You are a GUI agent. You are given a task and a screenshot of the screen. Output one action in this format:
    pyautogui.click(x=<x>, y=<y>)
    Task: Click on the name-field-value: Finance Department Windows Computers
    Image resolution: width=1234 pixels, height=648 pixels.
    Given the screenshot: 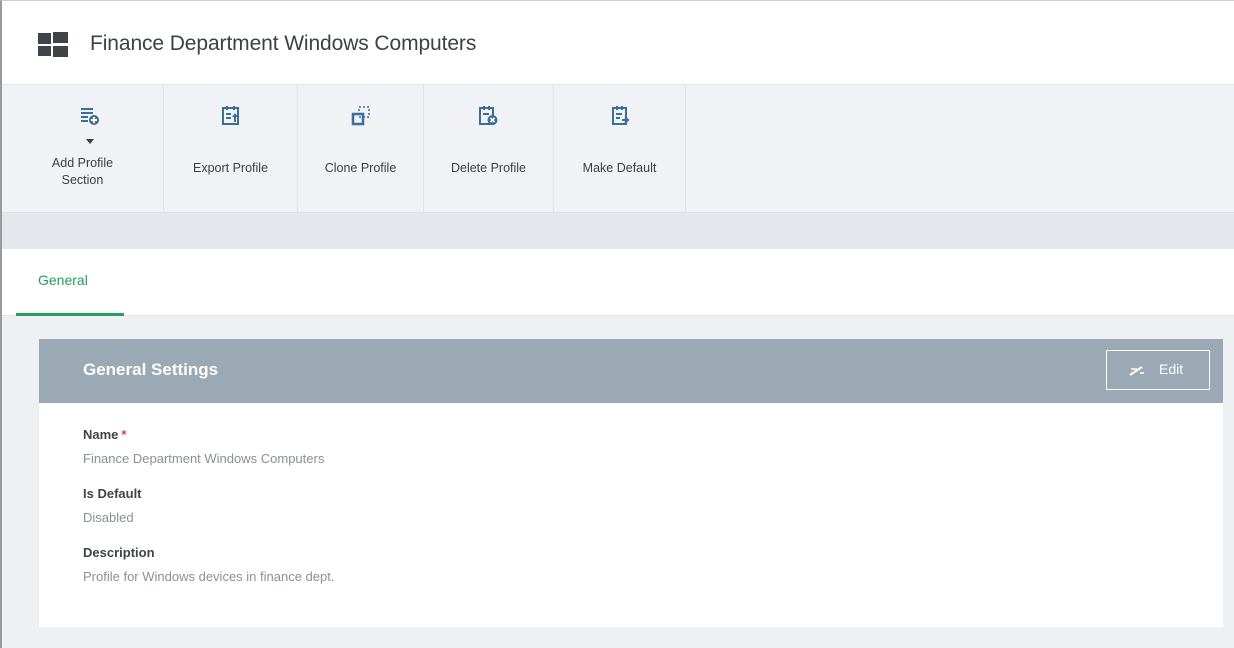 What is the action you would take?
    pyautogui.click(x=204, y=458)
    